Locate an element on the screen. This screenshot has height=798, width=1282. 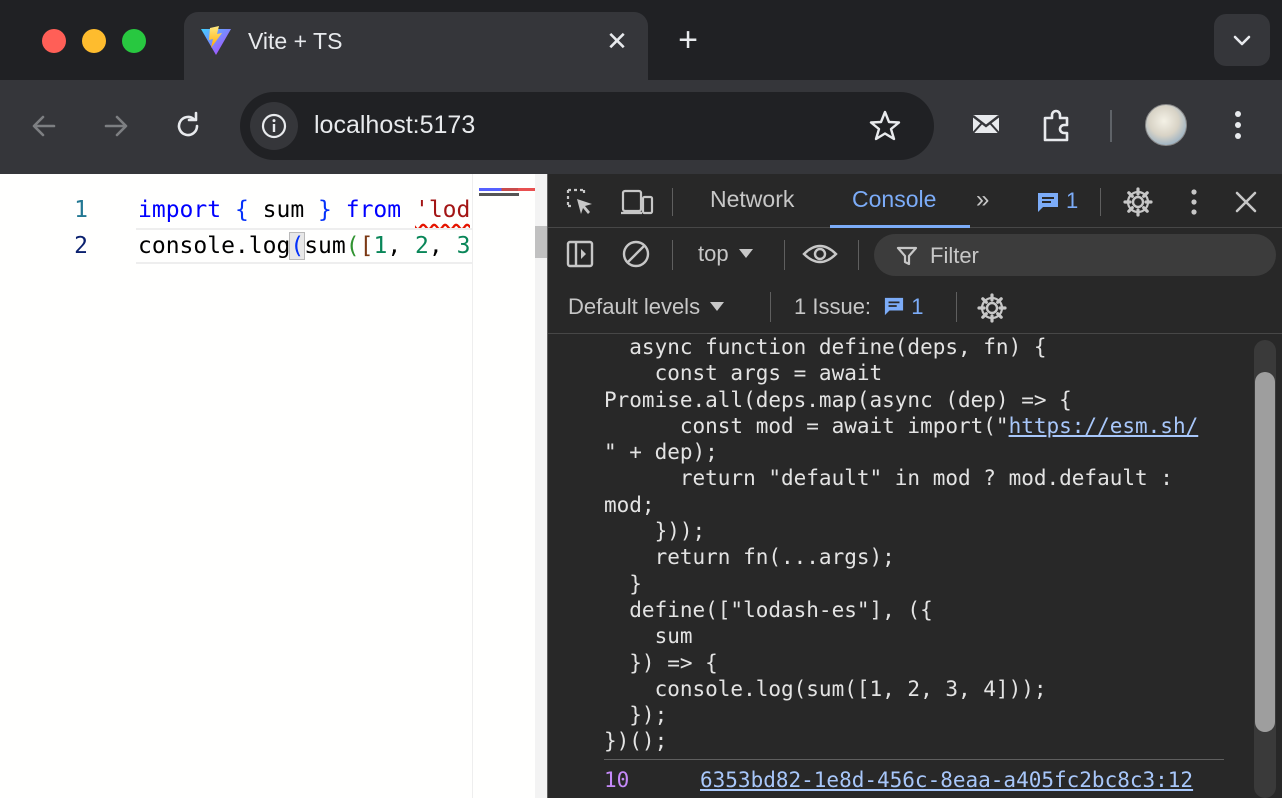
back-button is located at coordinates (44, 126).